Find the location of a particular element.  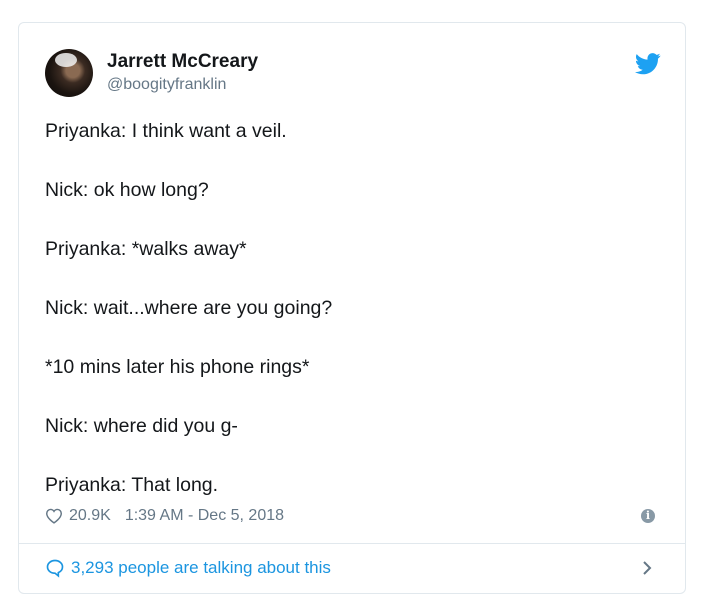

conversation-link: 3,293 people are talking about this is located at coordinates (352, 568).